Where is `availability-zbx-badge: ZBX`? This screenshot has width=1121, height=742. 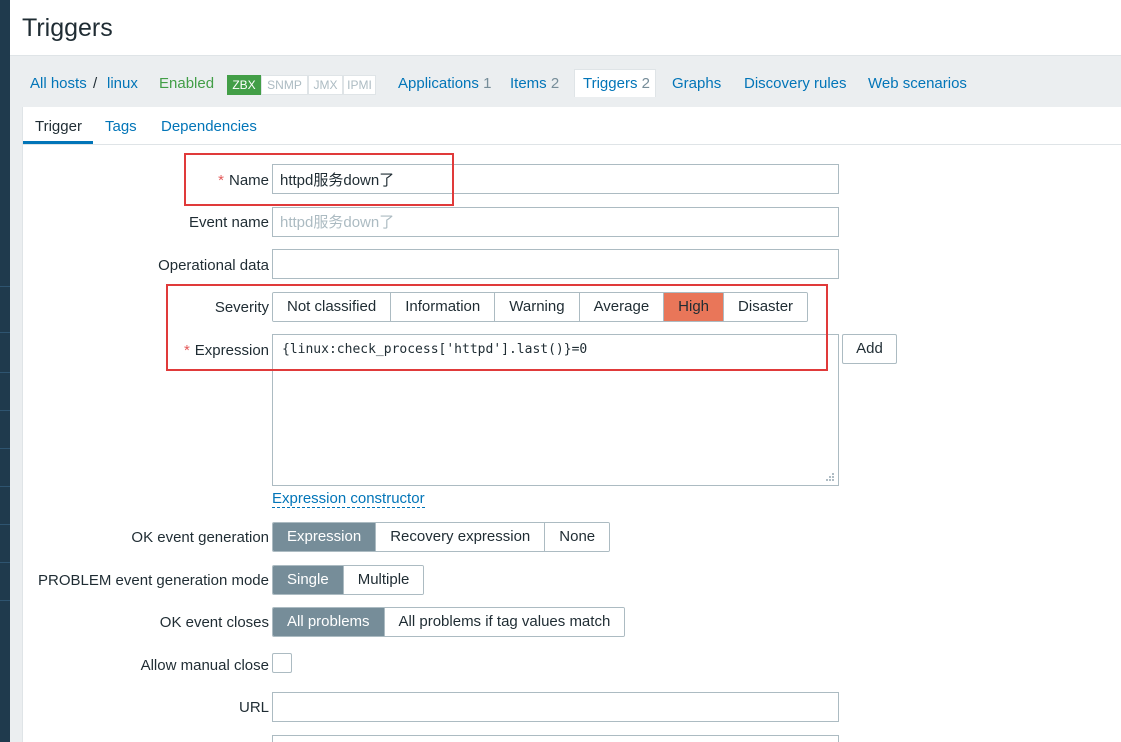 availability-zbx-badge: ZBX is located at coordinates (244, 85).